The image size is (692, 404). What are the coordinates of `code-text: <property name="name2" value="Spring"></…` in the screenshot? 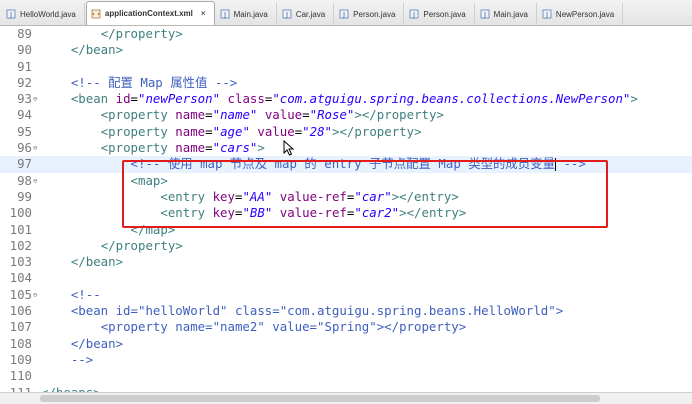 It's located at (254, 327).